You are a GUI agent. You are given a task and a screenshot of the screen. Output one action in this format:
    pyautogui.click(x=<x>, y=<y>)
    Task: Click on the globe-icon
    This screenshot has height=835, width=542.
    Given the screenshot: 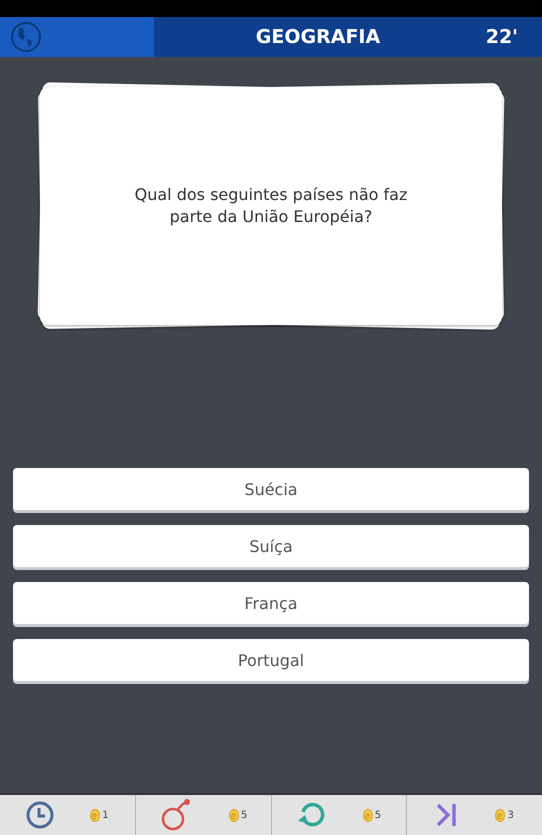 What is the action you would take?
    pyautogui.click(x=26, y=37)
    